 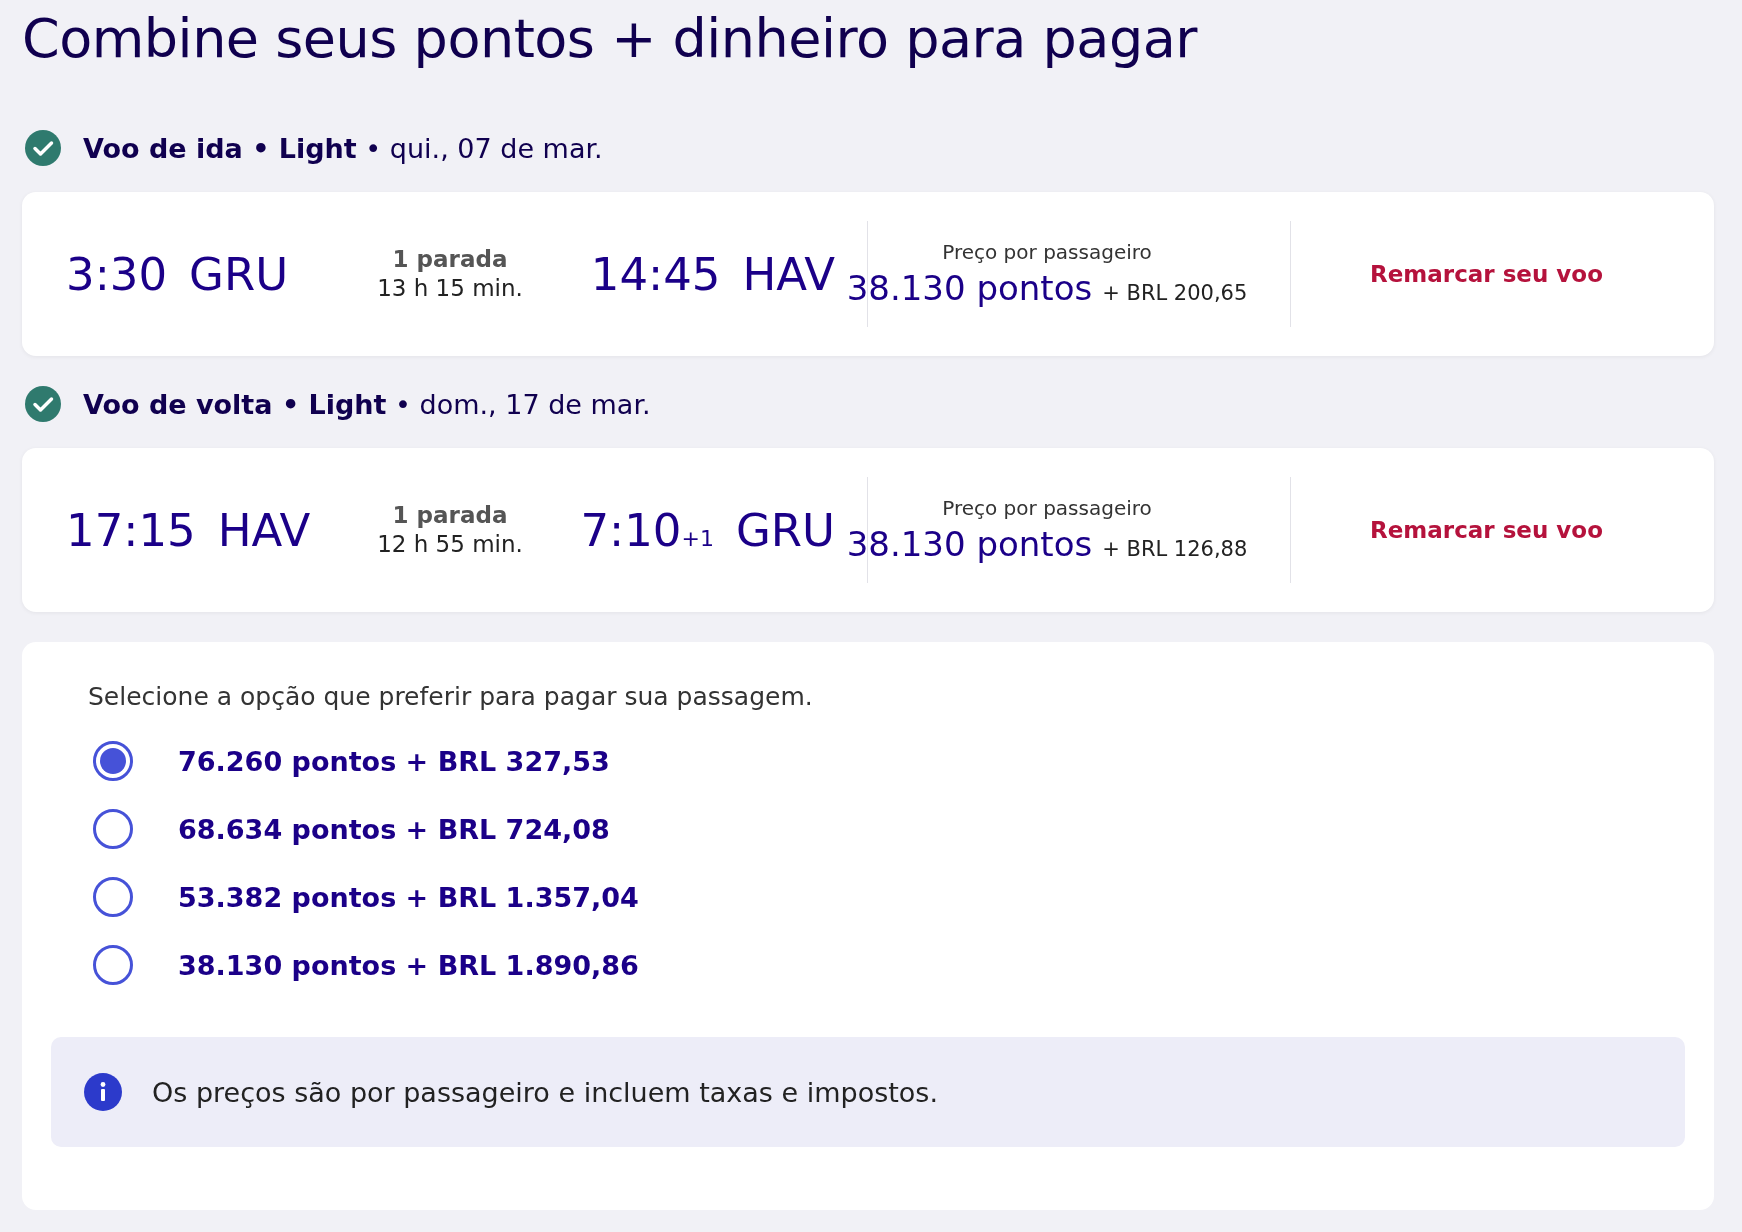 I want to click on arrival-airport: HAV, so click(x=788, y=274).